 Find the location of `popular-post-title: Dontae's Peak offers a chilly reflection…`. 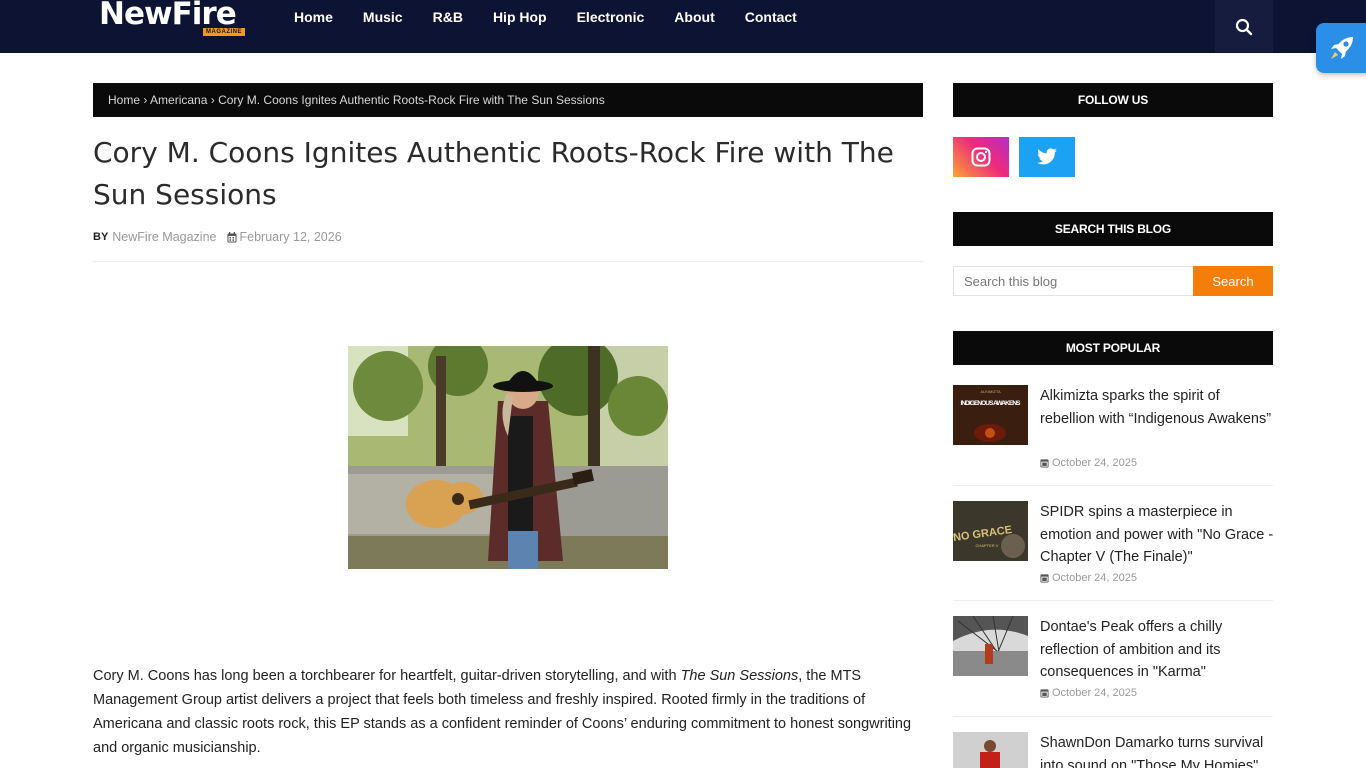

popular-post-title: Dontae's Peak offers a chilly reflection… is located at coordinates (1158, 650).